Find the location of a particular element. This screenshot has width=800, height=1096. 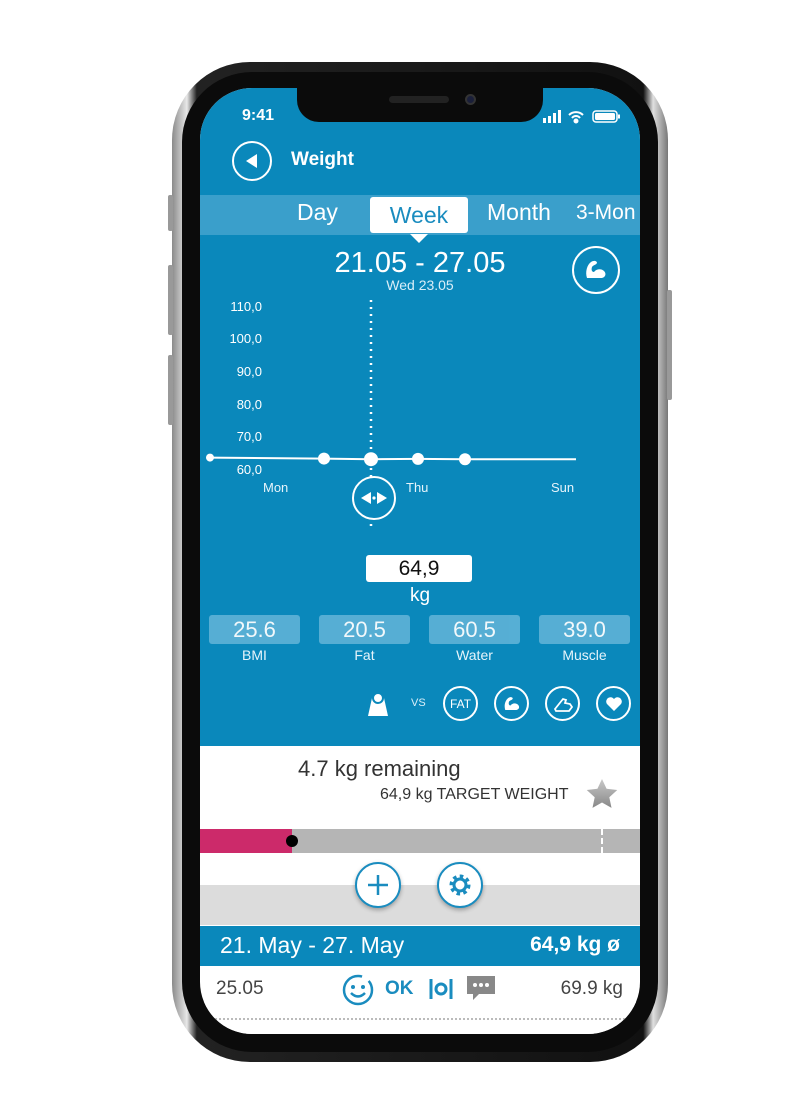

star-icon is located at coordinates (602, 793).